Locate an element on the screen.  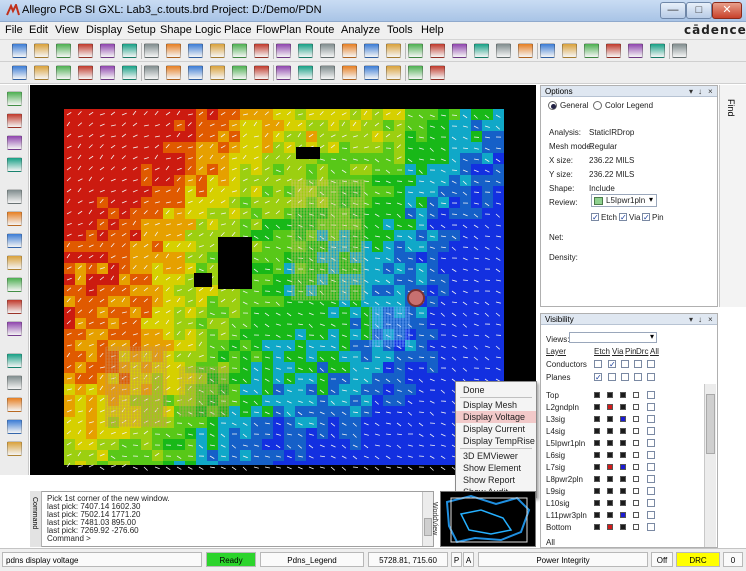
menu-edit: Edit is located at coordinates (38, 30).